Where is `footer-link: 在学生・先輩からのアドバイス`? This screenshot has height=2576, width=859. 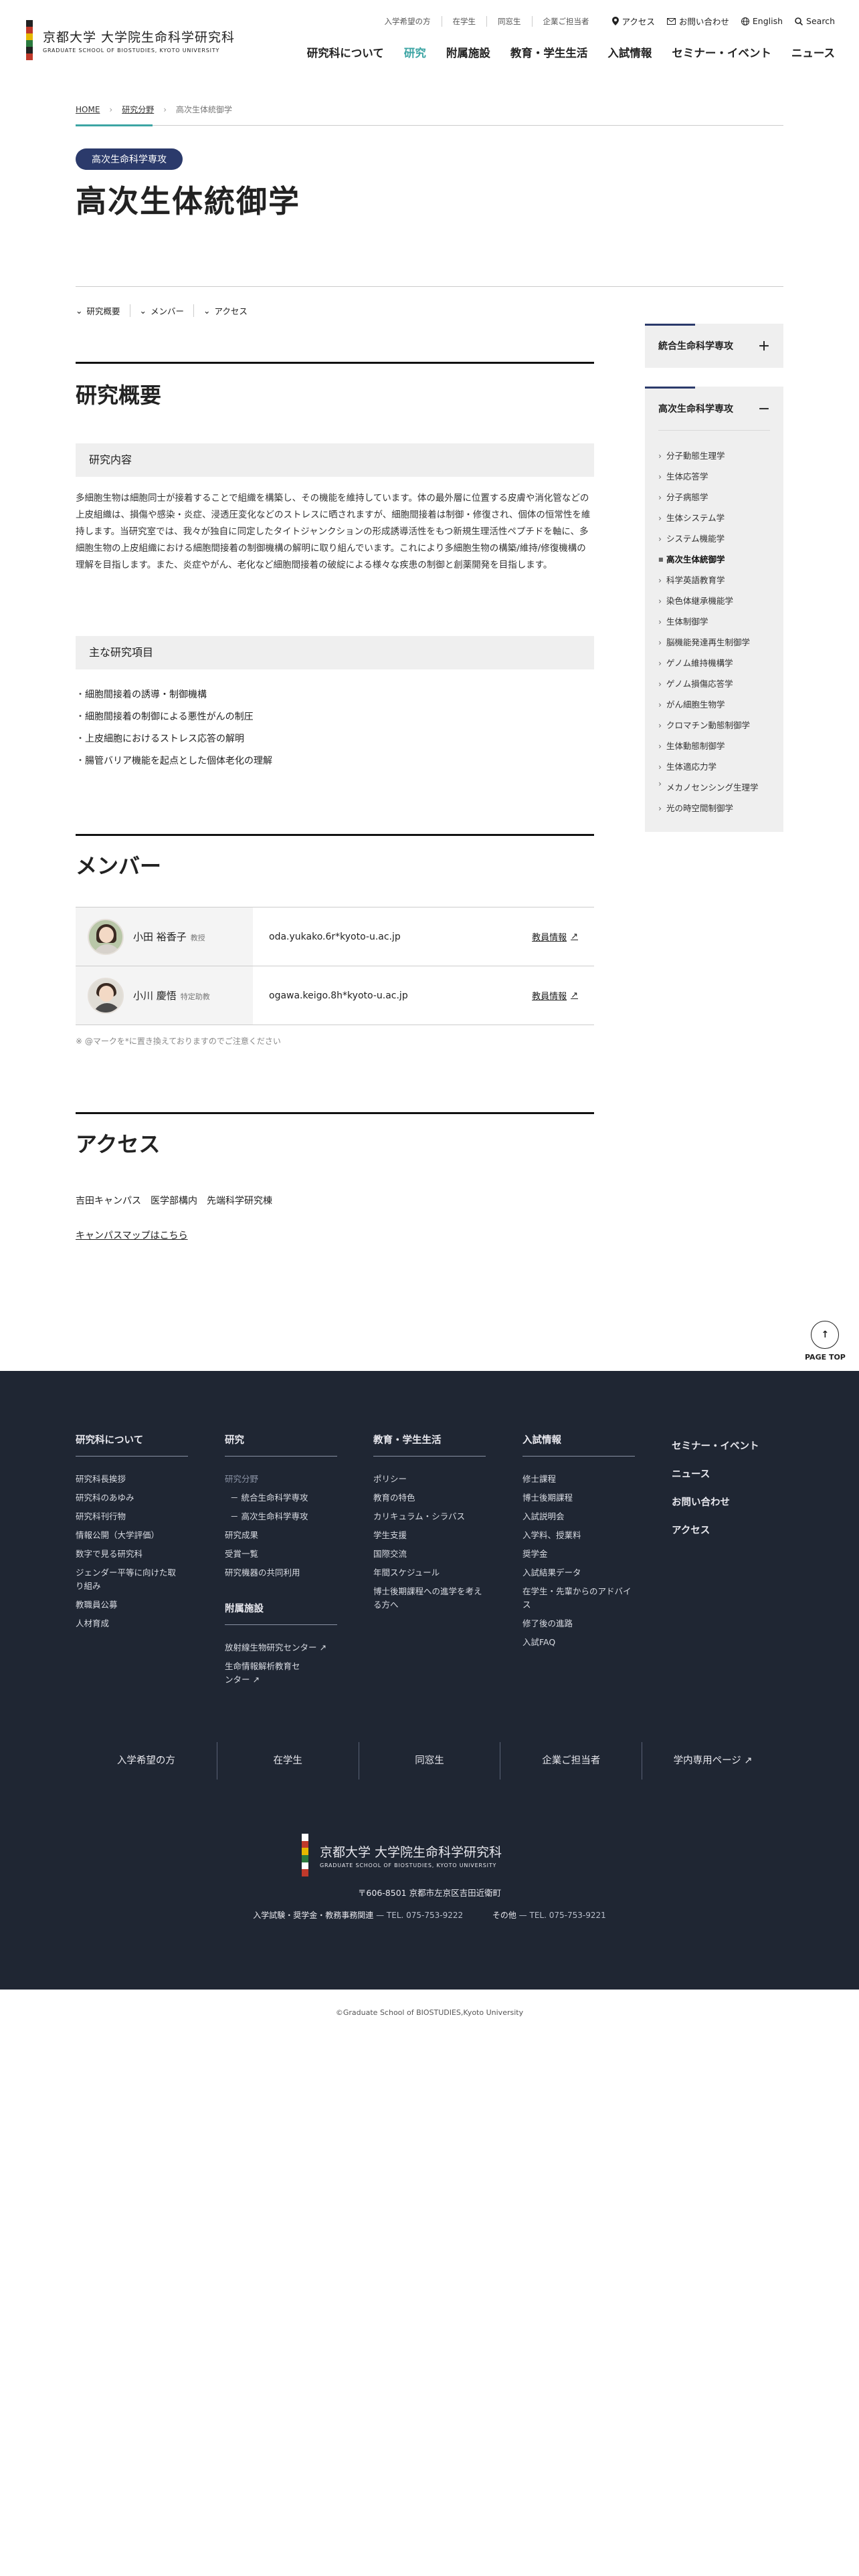 footer-link: 在学生・先輩からのアドバイス is located at coordinates (578, 1598).